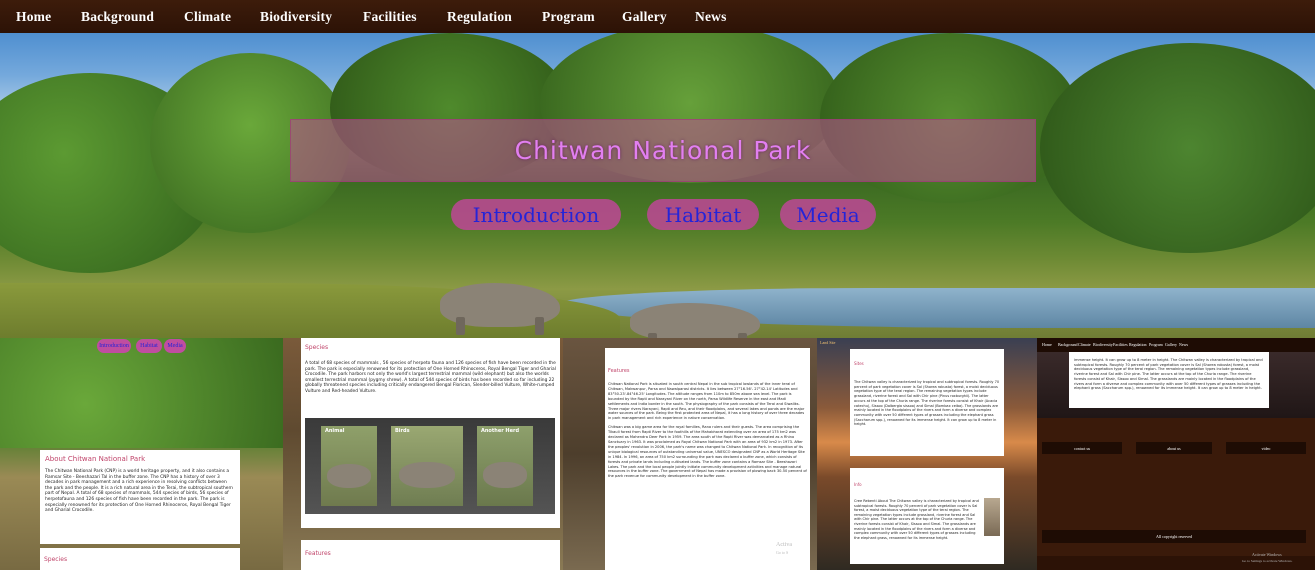 This screenshot has width=1315, height=570. What do you see at coordinates (402, 431) in the screenshot?
I see `gallery-label-birds: Birds` at bounding box center [402, 431].